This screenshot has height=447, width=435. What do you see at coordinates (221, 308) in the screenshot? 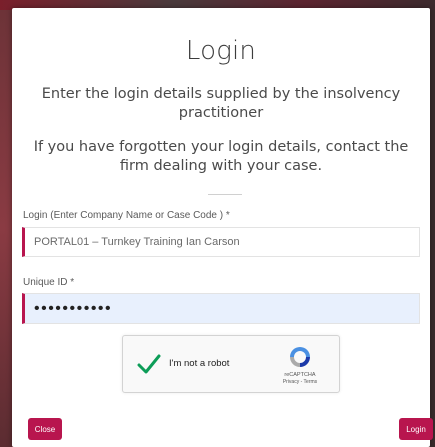
I see `unique-id-input` at bounding box center [221, 308].